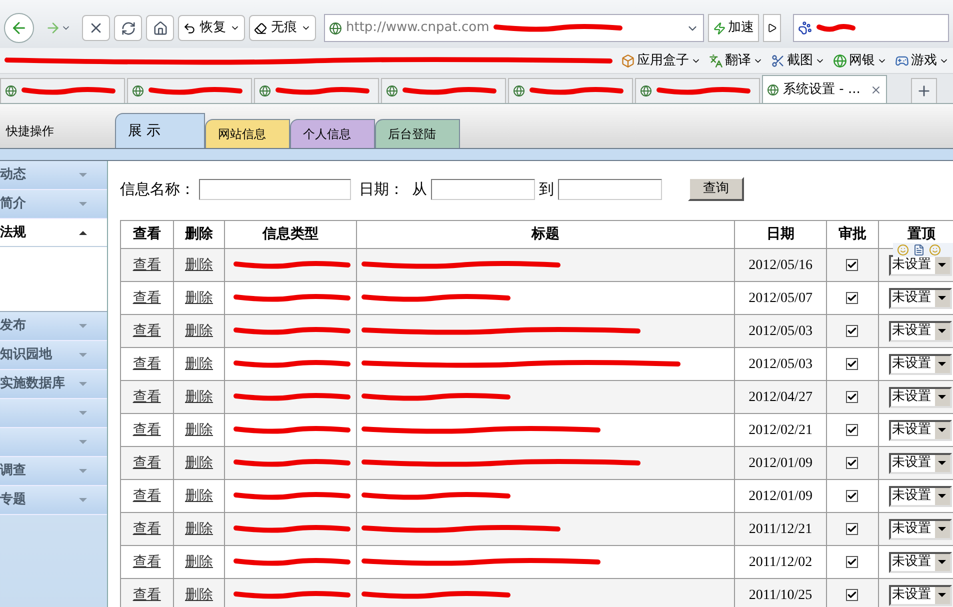  What do you see at coordinates (716, 189) in the screenshot?
I see `query-button: 查询` at bounding box center [716, 189].